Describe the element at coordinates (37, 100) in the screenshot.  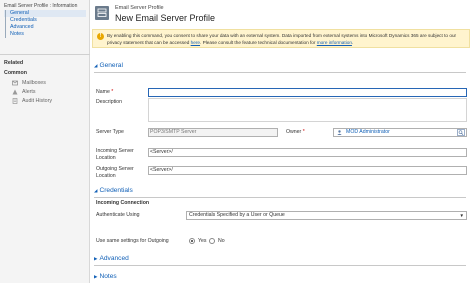
I see `related-item-label: Audit History` at that location.